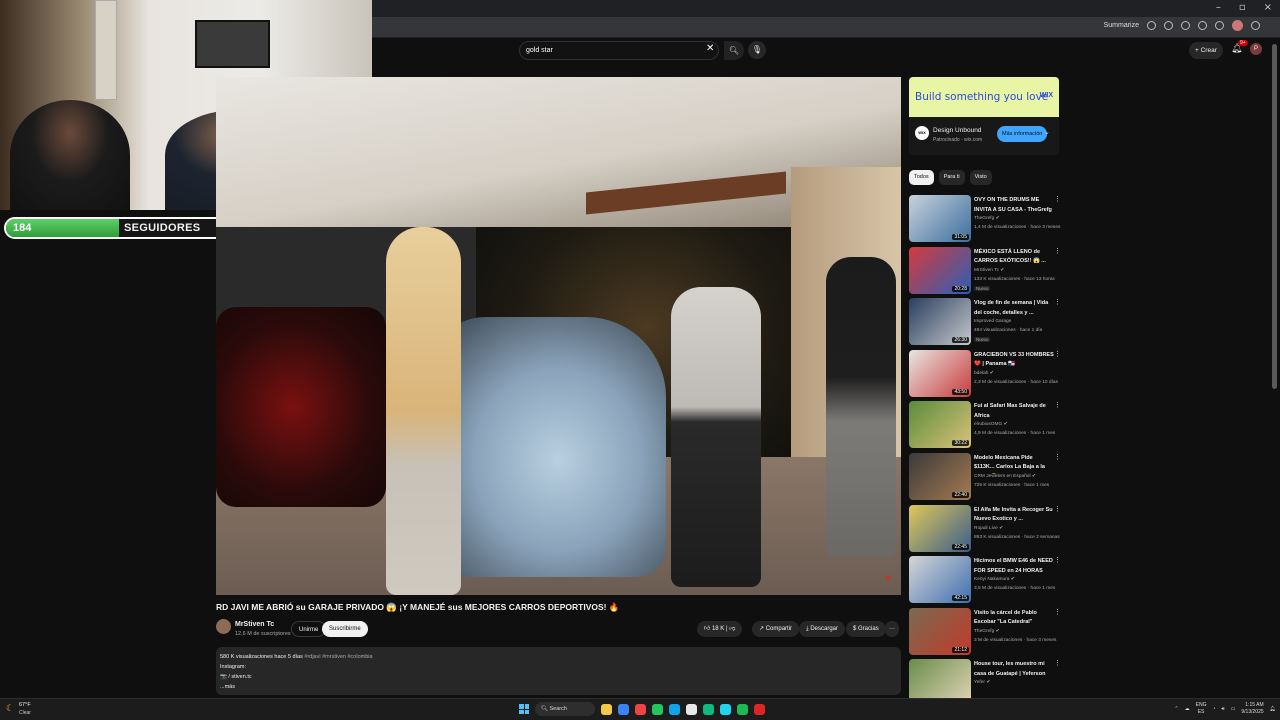 The image size is (1280, 720). Describe the element at coordinates (558, 677) in the screenshot. I see `description-instagram: 📷 / stiven.tc` at that location.